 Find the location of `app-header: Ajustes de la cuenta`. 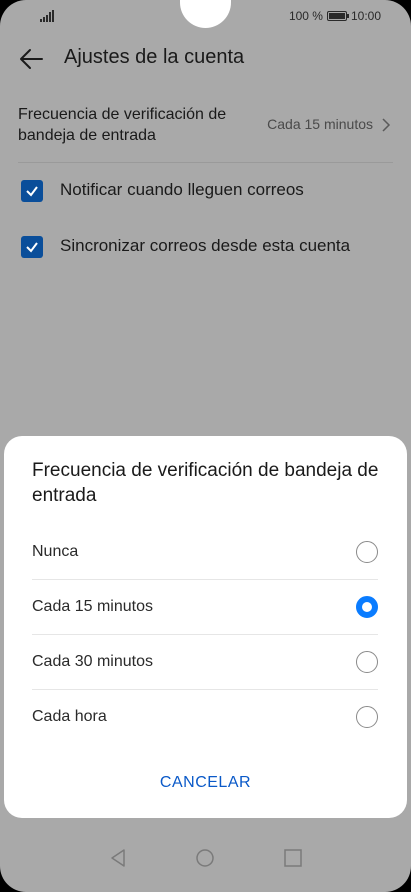

app-header: Ajustes de la cuenta is located at coordinates (205, 59).